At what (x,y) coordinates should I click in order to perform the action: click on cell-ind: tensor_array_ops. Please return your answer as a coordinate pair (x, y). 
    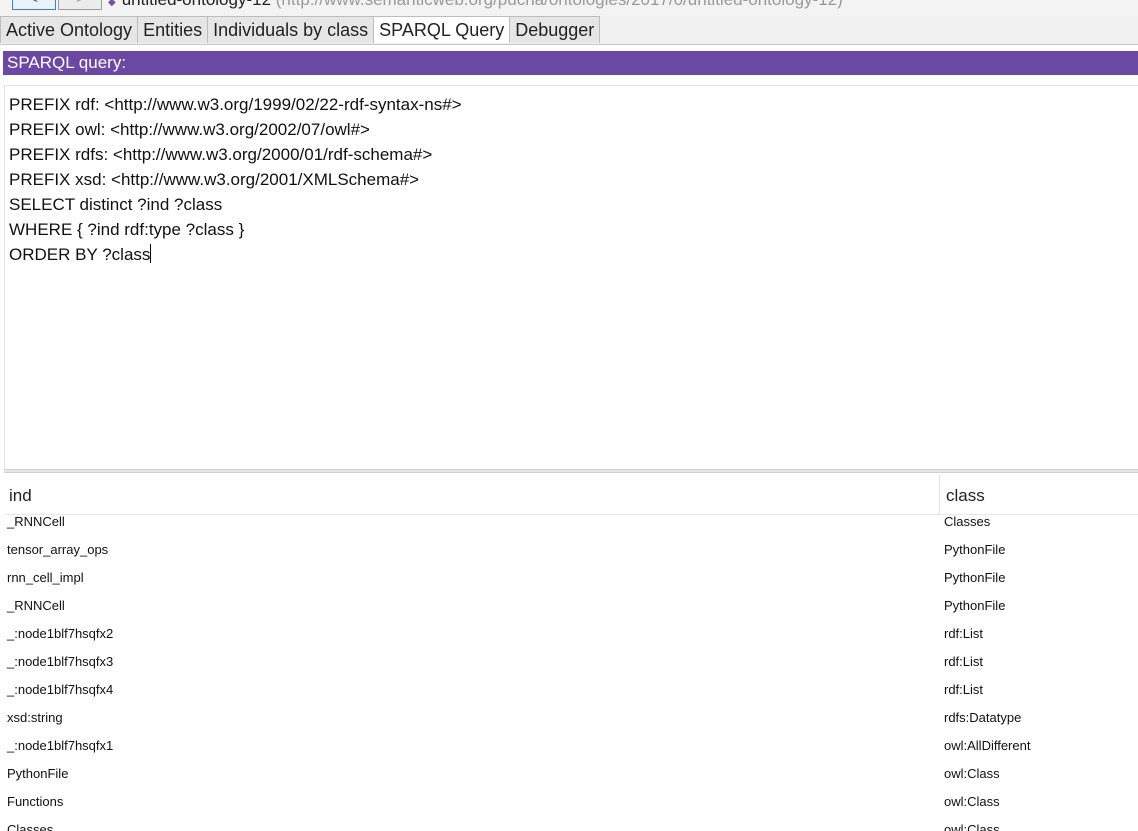
    Looking at the image, I should click on (58, 549).